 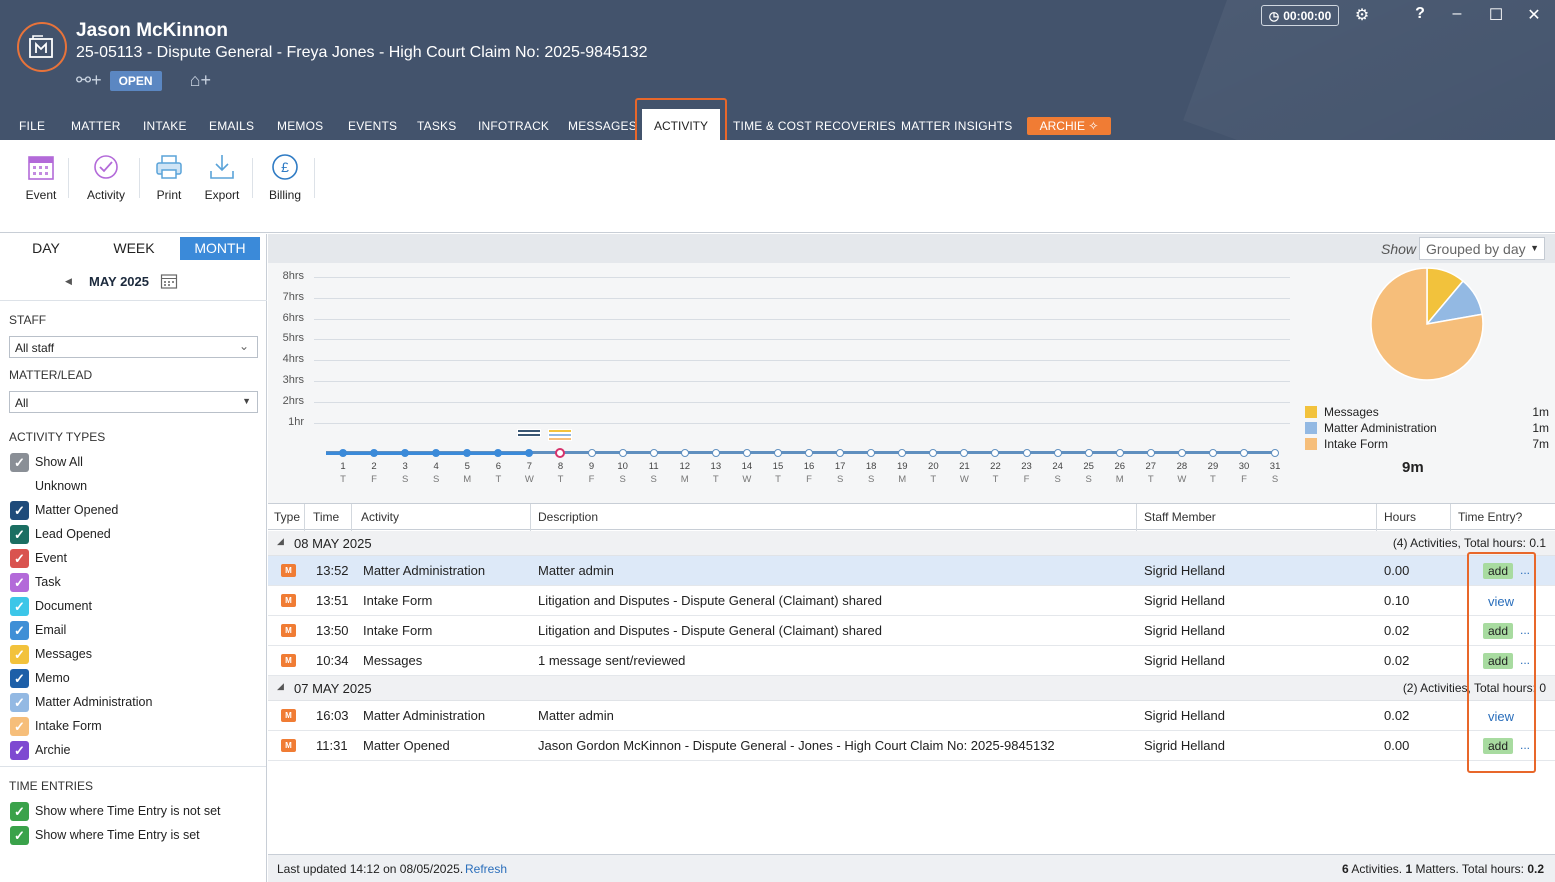 What do you see at coordinates (1180, 517) in the screenshot?
I see `col-staff: Staff Member` at bounding box center [1180, 517].